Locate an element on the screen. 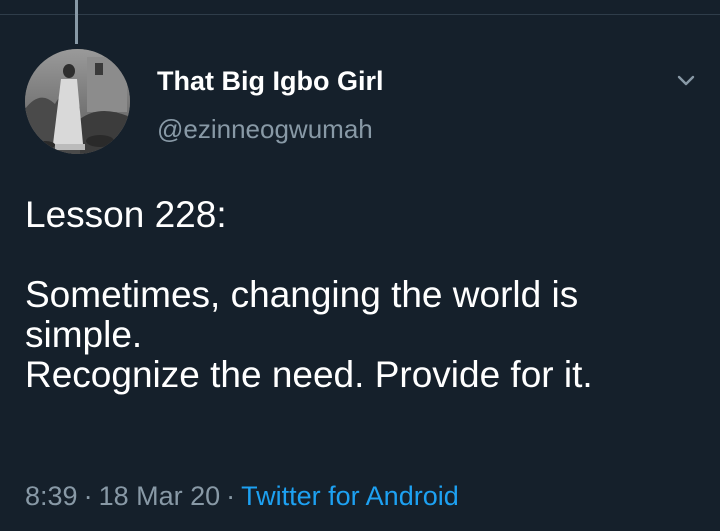 This screenshot has width=720, height=531. top-divider is located at coordinates (360, 14).